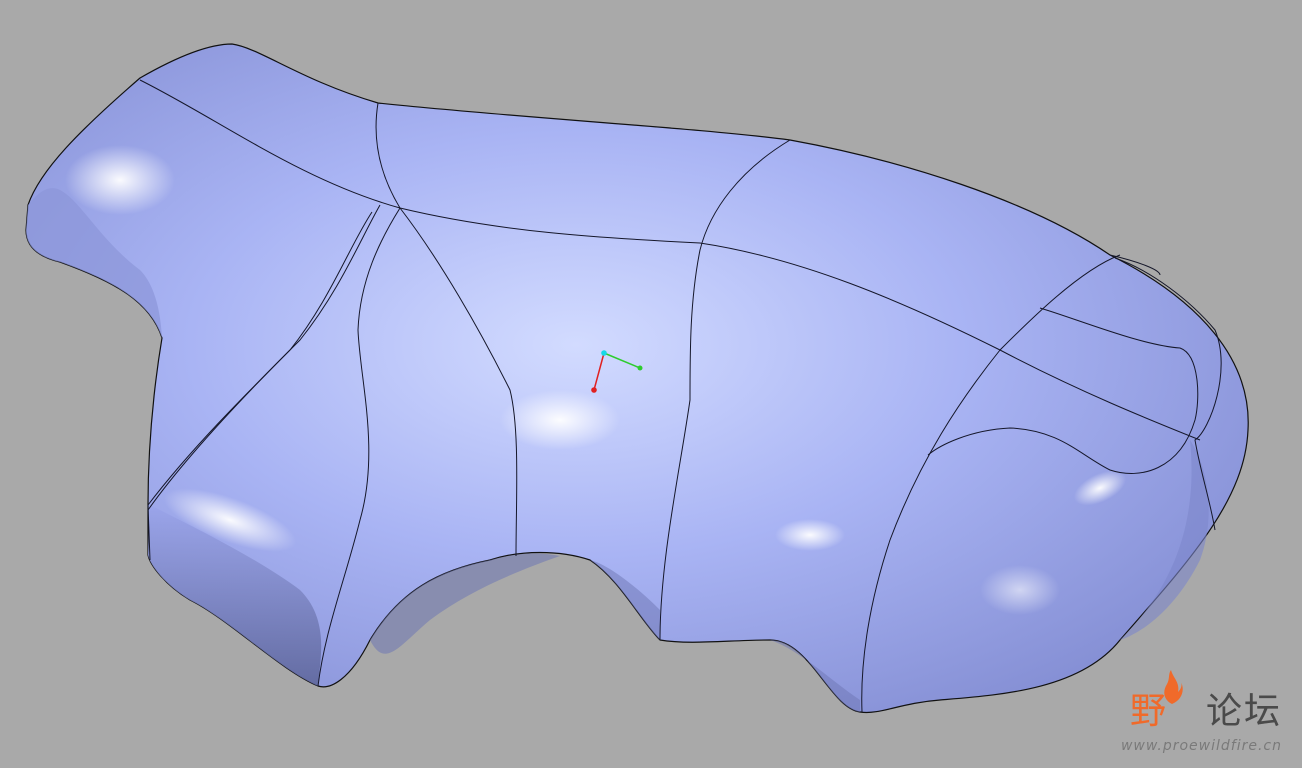  Describe the element at coordinates (604, 353) in the screenshot. I see `csys-origin-dot` at that location.